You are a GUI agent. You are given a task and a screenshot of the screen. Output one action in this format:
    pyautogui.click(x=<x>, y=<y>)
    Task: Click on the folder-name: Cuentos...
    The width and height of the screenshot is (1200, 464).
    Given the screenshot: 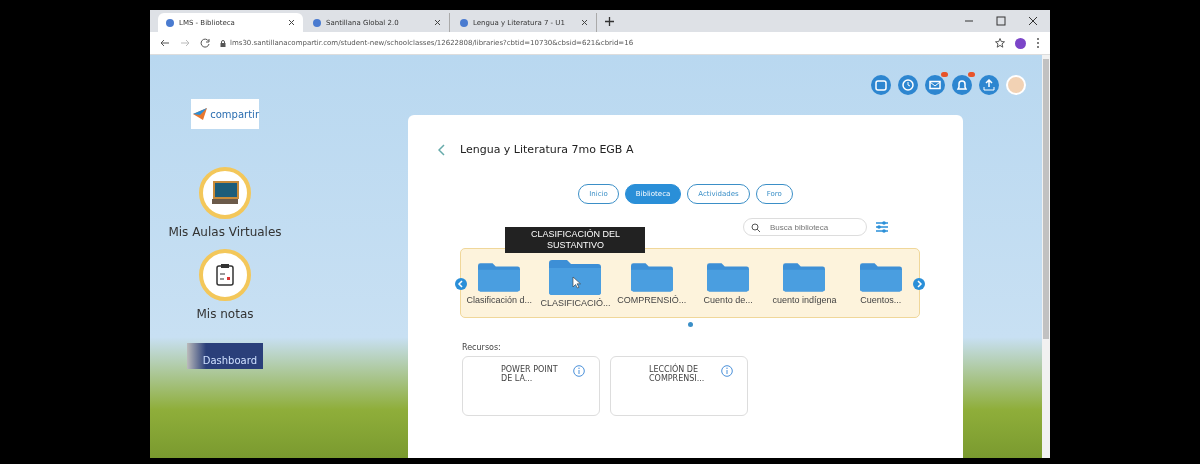 What is the action you would take?
    pyautogui.click(x=881, y=299)
    